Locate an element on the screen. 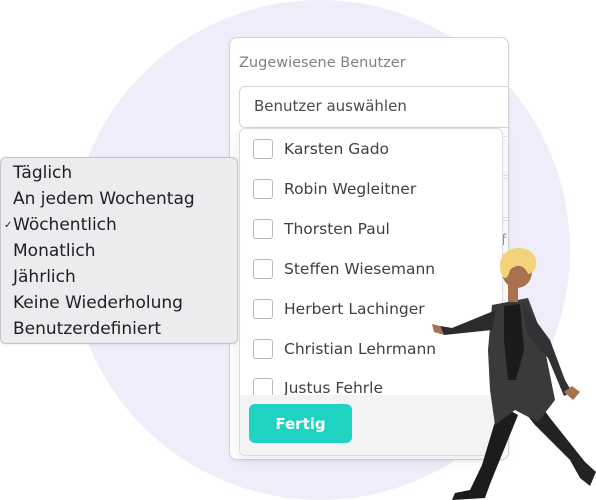 This screenshot has height=500, width=596. user-name: Thorsten Paul is located at coordinates (337, 229).